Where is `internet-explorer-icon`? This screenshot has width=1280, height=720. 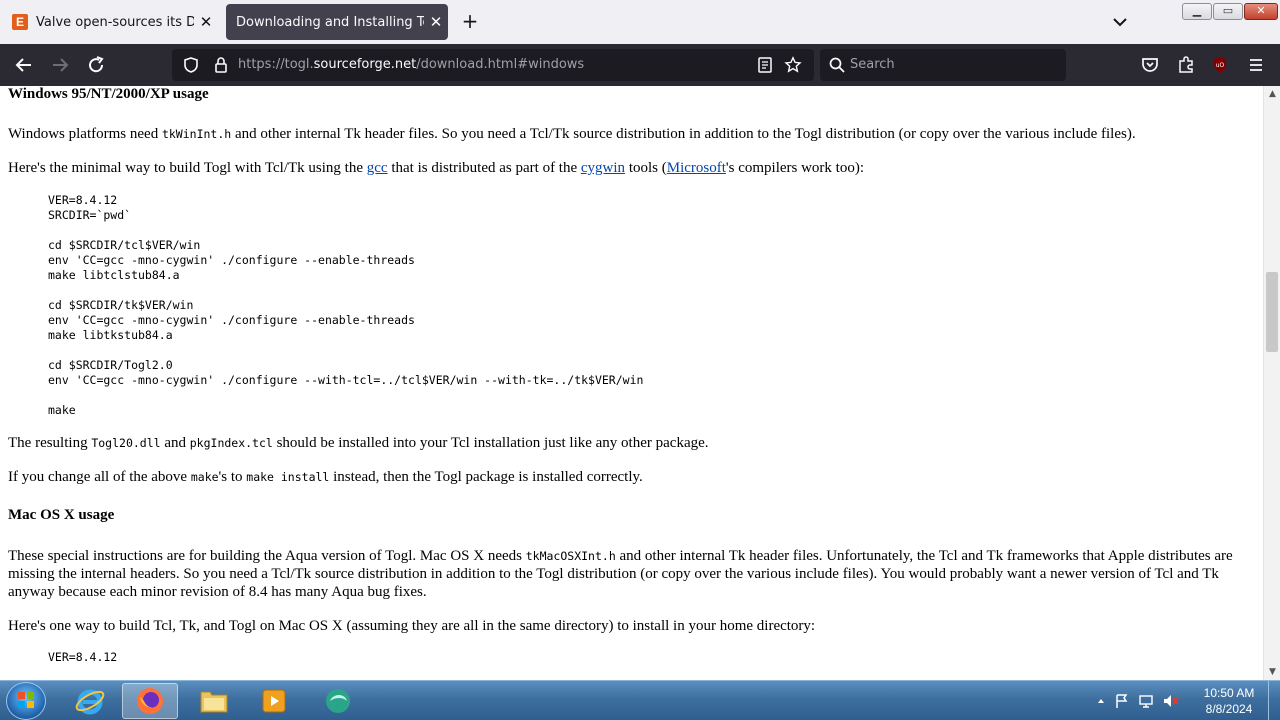 internet-explorer-icon is located at coordinates (90, 702).